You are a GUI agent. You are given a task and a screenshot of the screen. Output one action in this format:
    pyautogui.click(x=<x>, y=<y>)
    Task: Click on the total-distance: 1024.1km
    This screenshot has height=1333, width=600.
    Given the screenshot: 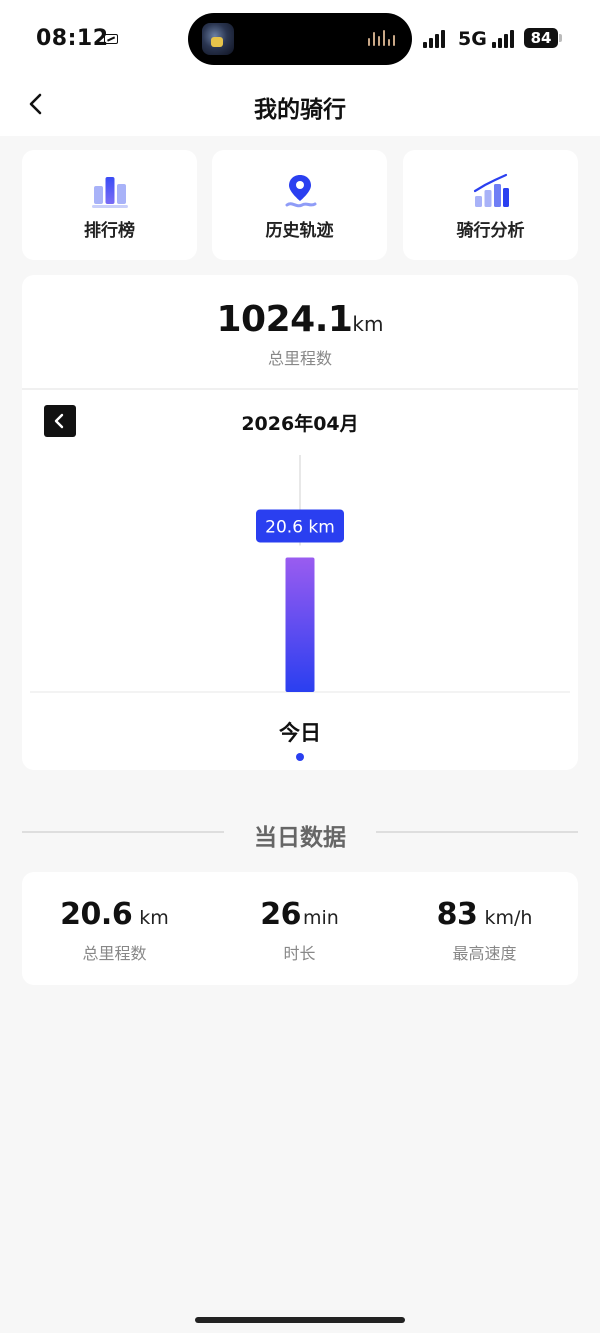 What is the action you would take?
    pyautogui.click(x=300, y=319)
    